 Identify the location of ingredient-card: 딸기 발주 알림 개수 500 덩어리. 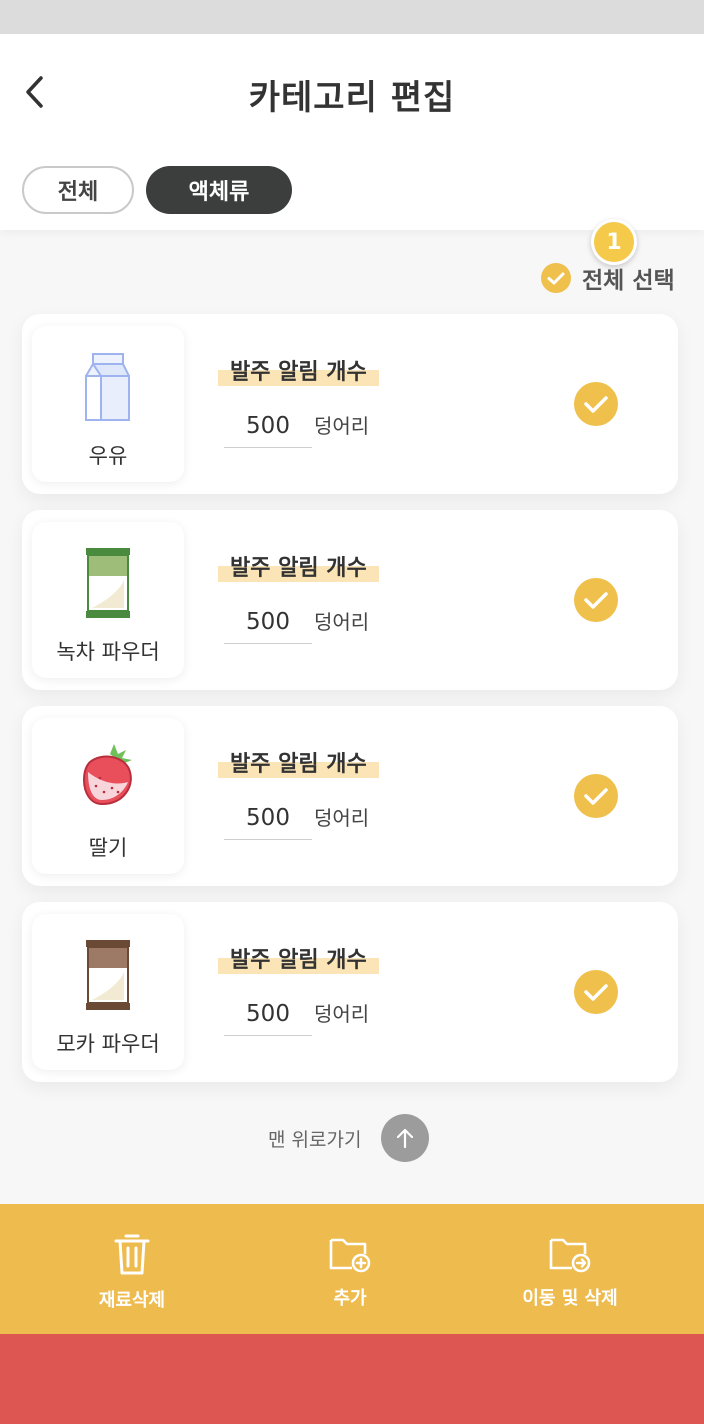
(350, 796).